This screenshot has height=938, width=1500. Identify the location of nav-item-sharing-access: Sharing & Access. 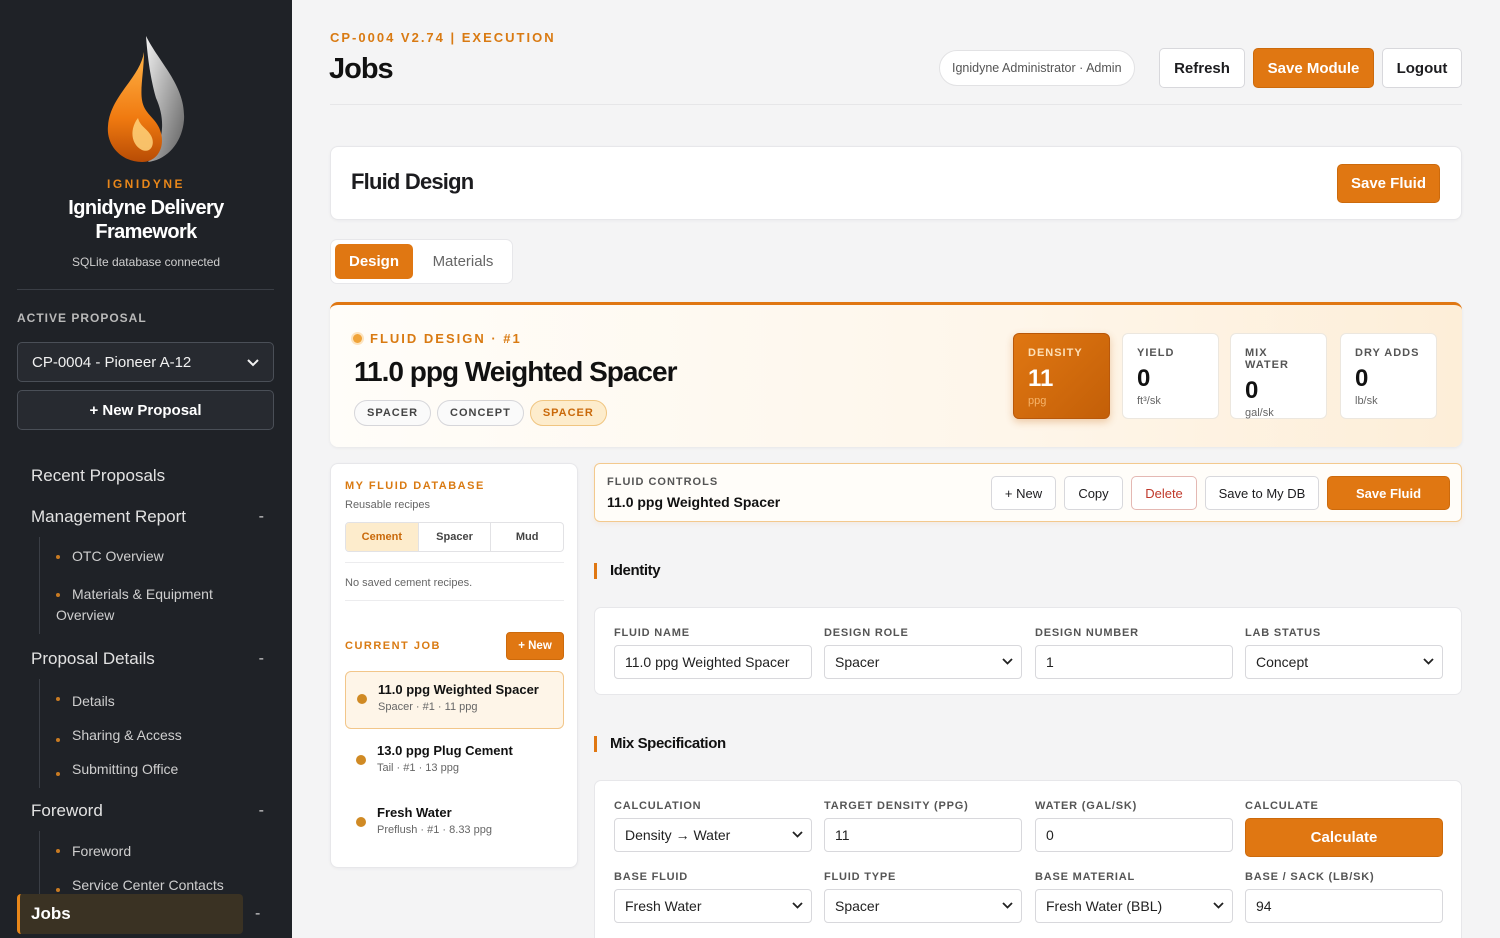
(165, 737).